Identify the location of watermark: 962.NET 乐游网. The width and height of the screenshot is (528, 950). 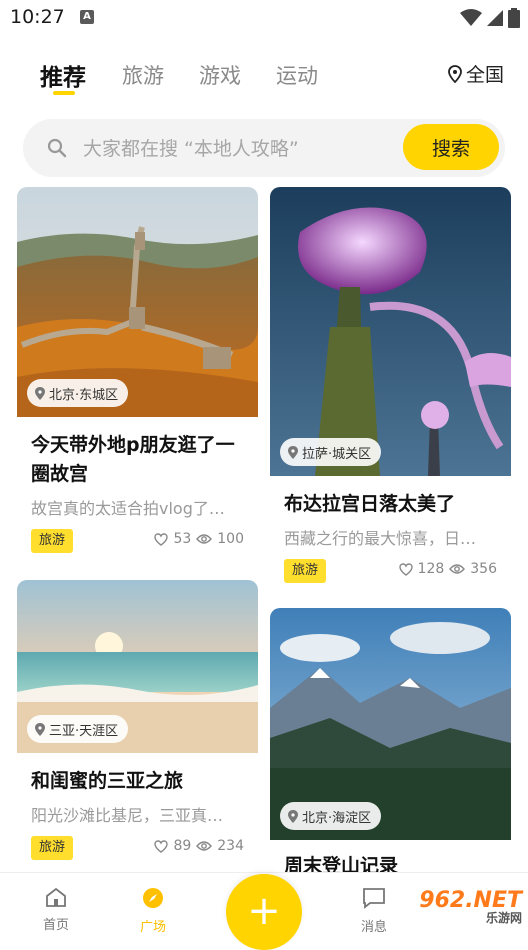
(470, 907).